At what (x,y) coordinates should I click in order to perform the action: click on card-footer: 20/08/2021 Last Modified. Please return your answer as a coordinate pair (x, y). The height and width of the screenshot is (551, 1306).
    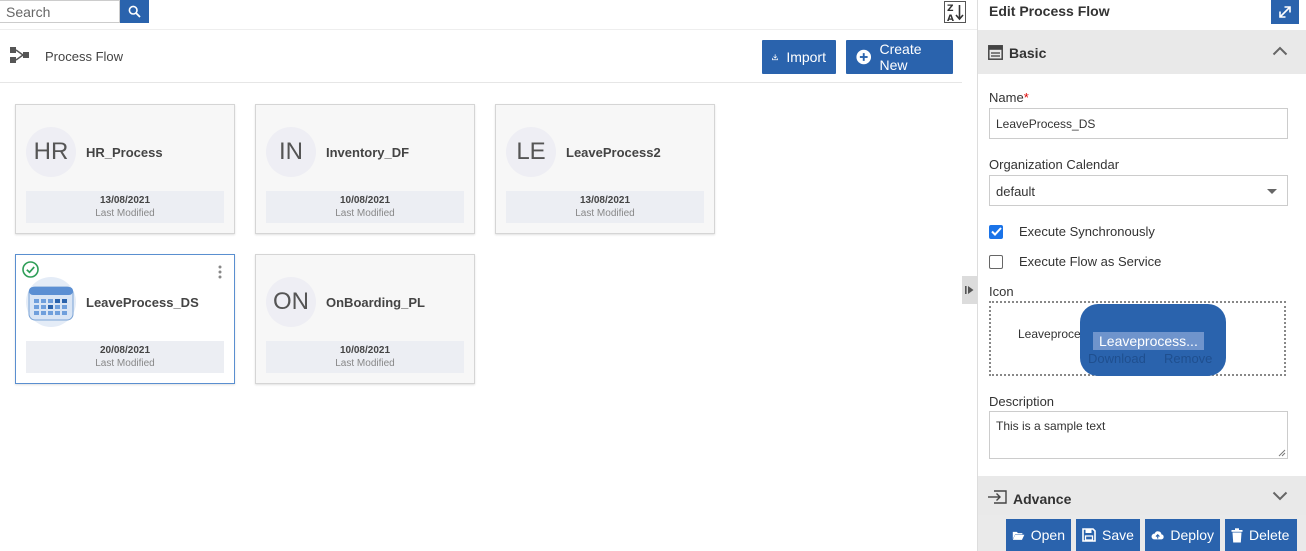
    Looking at the image, I should click on (125, 357).